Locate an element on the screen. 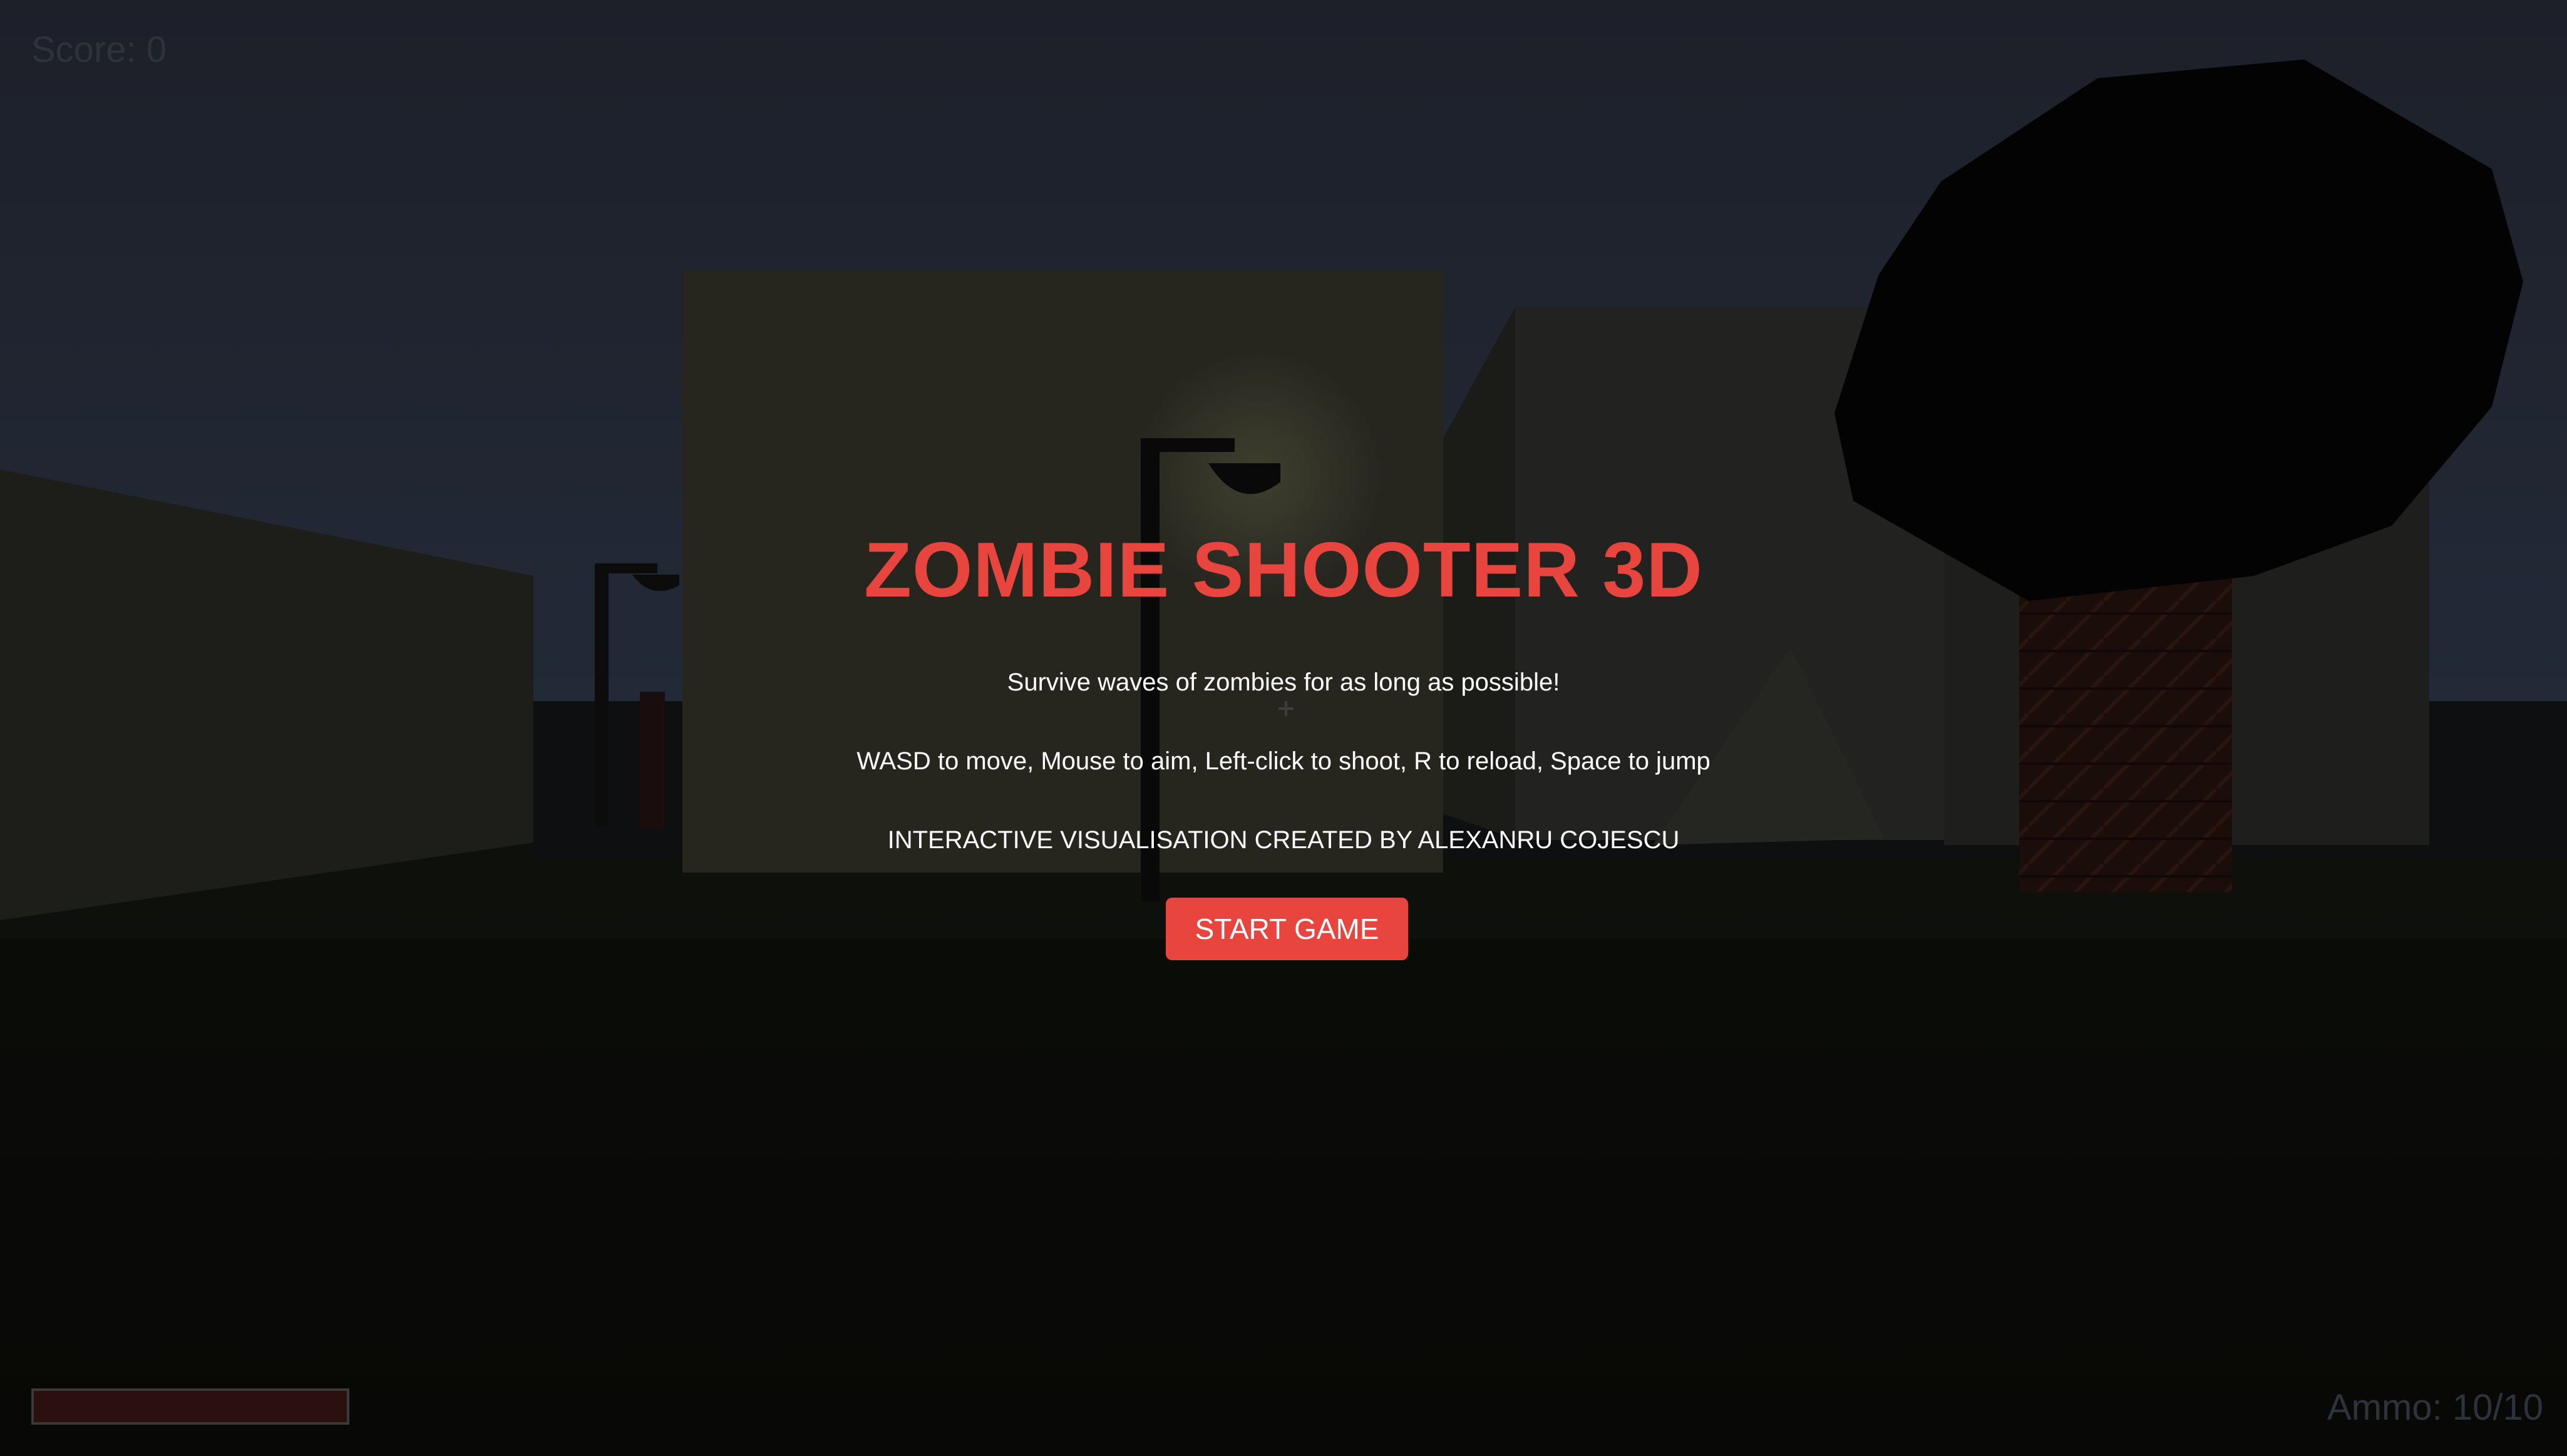  game-title: ZOMBIE SHOOTER 3D is located at coordinates (1283, 570).